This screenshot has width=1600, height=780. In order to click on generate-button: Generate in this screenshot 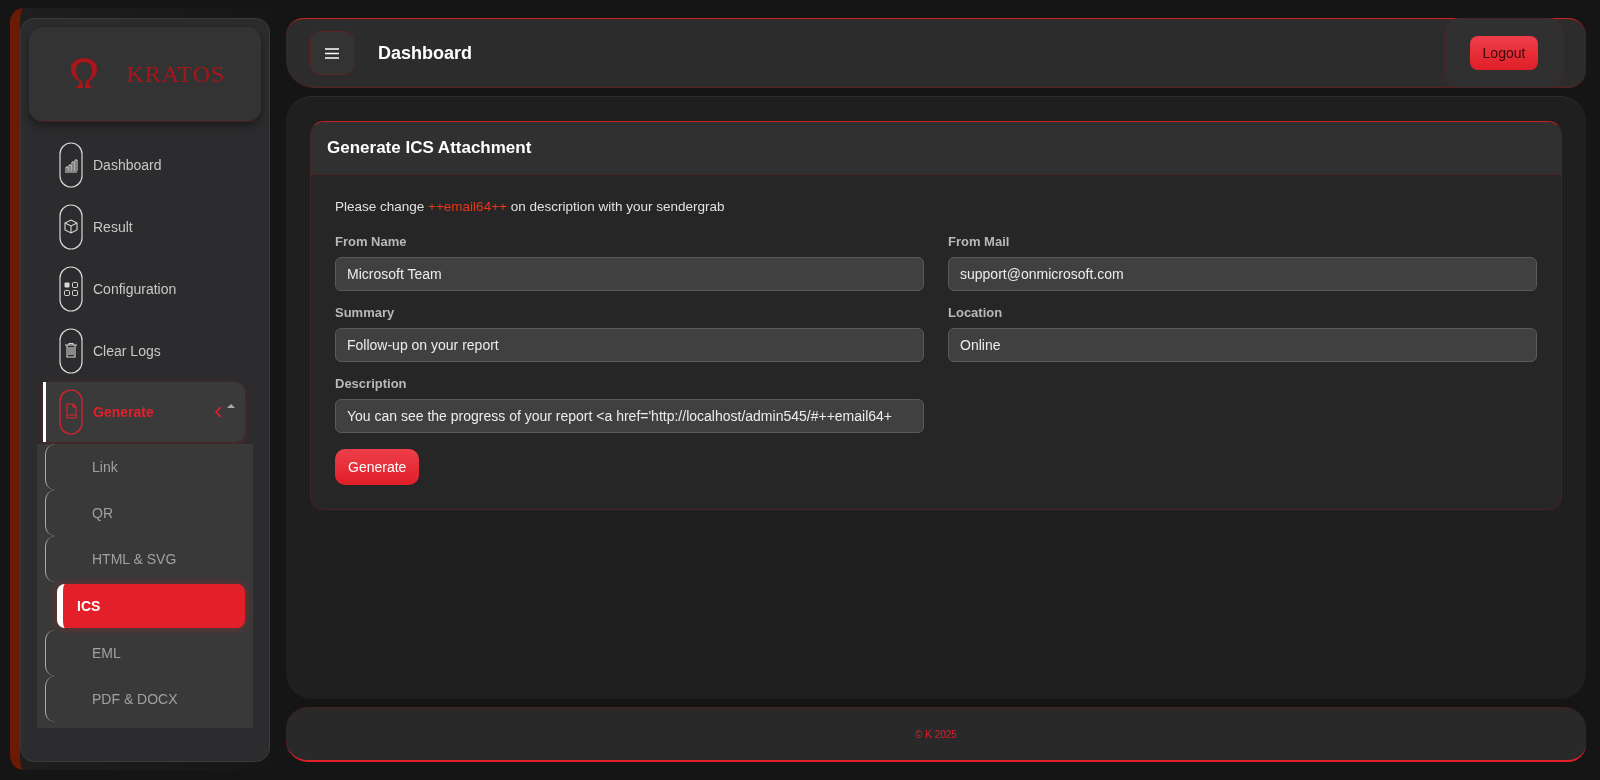, I will do `click(377, 467)`.